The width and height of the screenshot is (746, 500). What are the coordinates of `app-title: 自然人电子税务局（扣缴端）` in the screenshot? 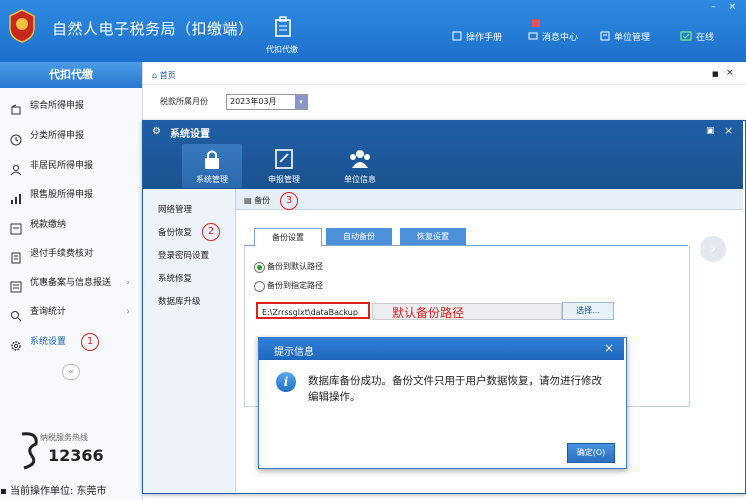 It's located at (153, 29).